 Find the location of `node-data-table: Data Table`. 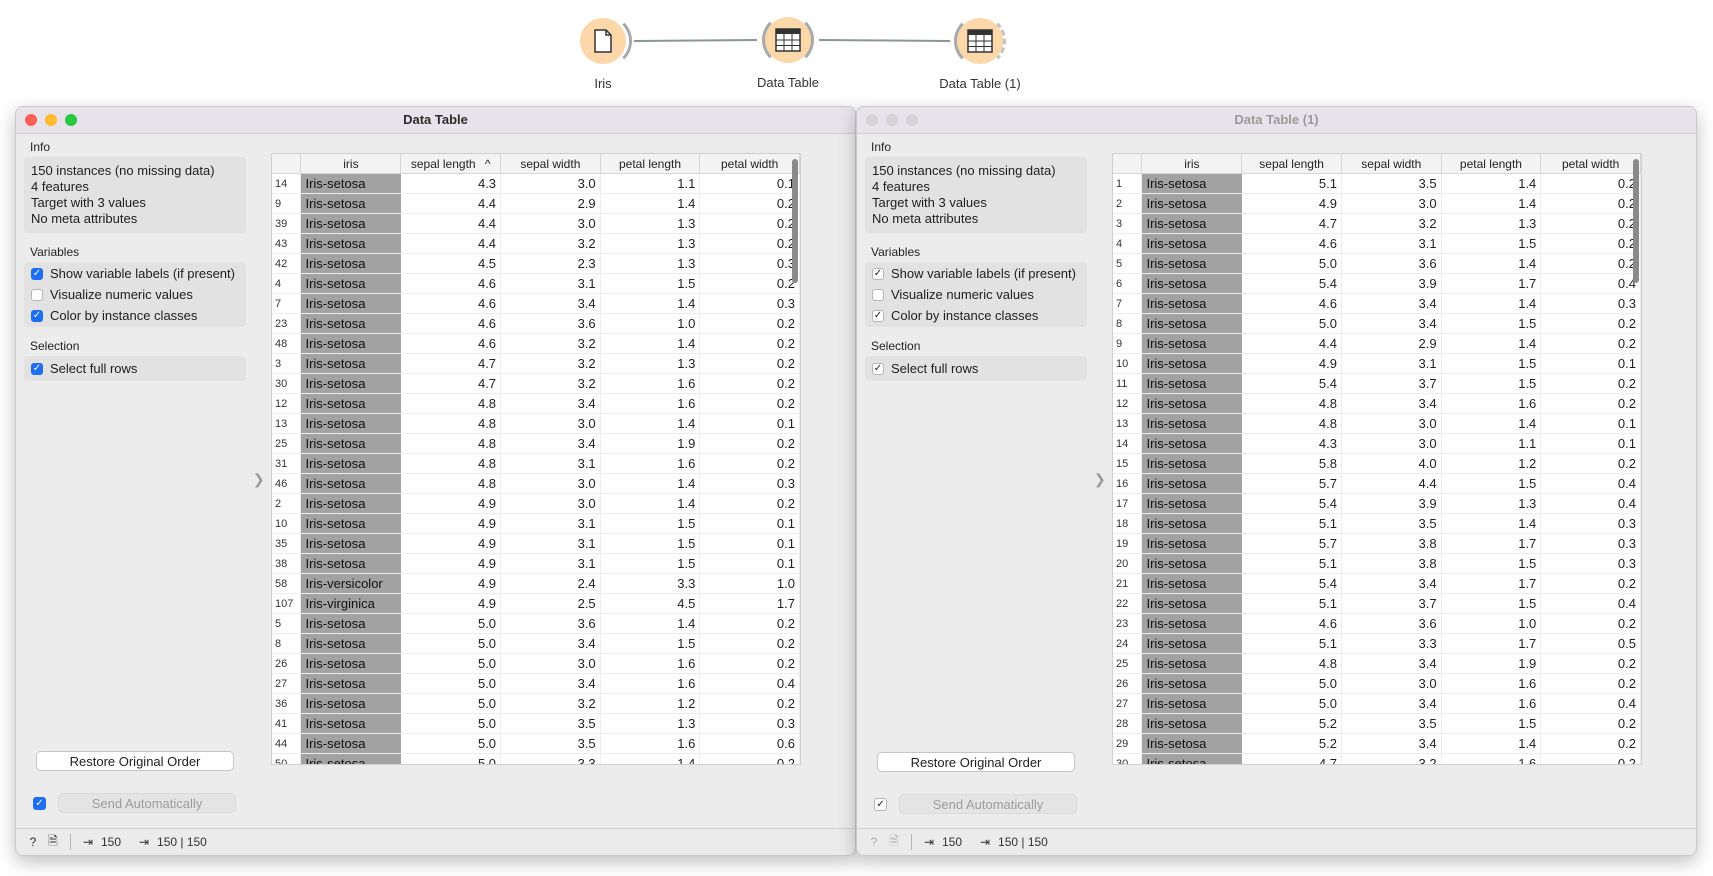

node-data-table: Data Table is located at coordinates (788, 52).